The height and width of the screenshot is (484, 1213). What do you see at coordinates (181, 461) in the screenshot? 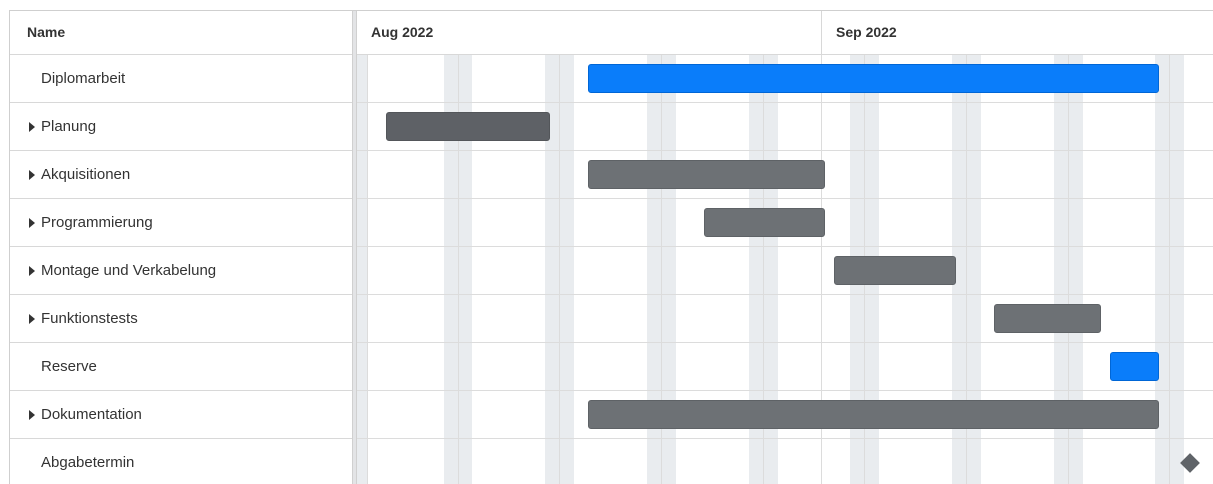
I see `task-row: Abgabetermin` at bounding box center [181, 461].